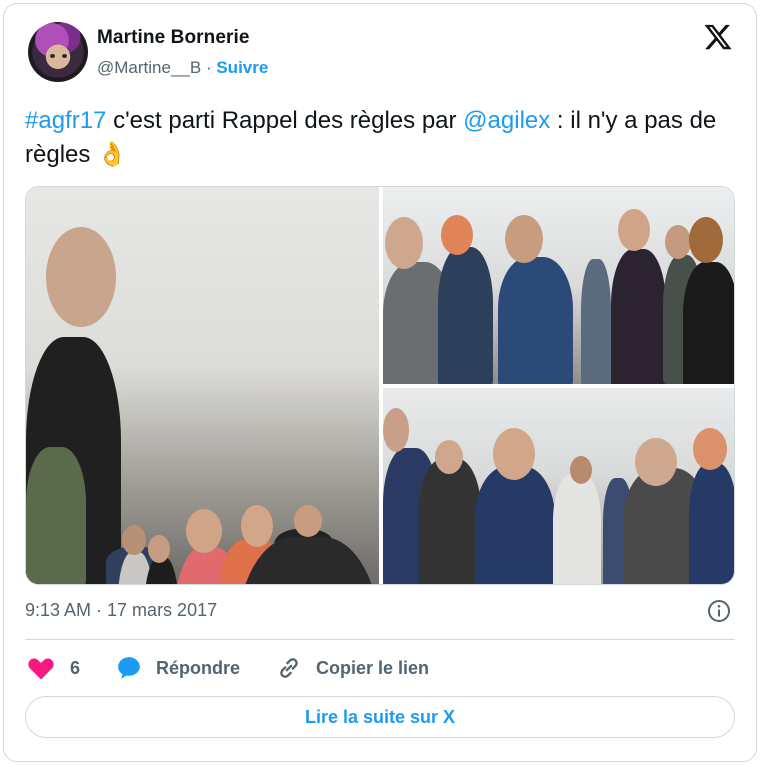 This screenshot has width=760, height=765. I want to click on author-name: Martine Bornerie, so click(173, 38).